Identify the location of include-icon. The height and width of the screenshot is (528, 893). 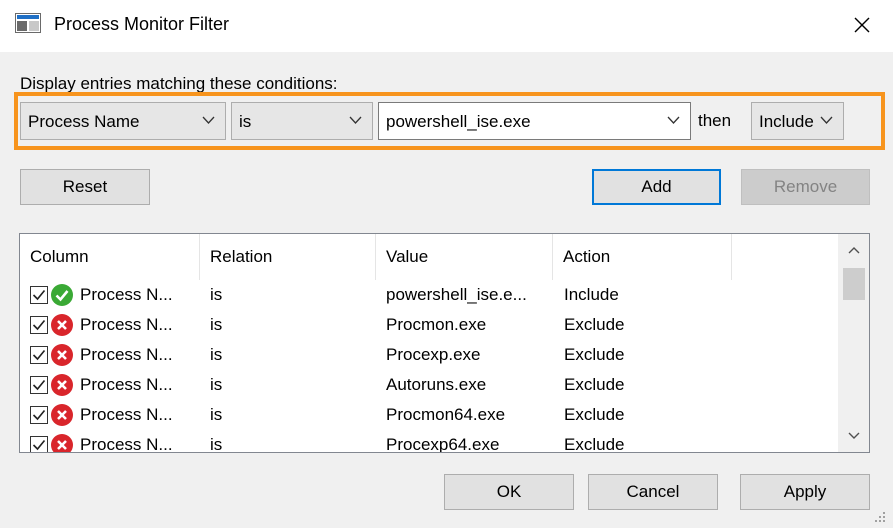
(62, 295).